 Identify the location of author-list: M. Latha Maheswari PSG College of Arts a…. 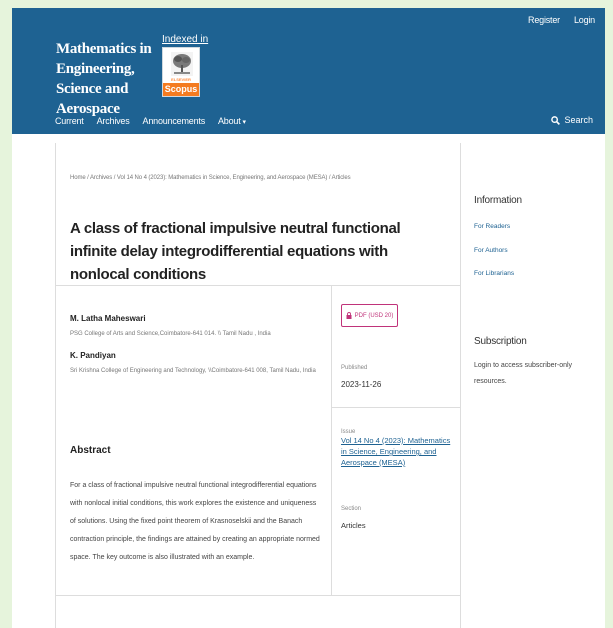
(195, 351).